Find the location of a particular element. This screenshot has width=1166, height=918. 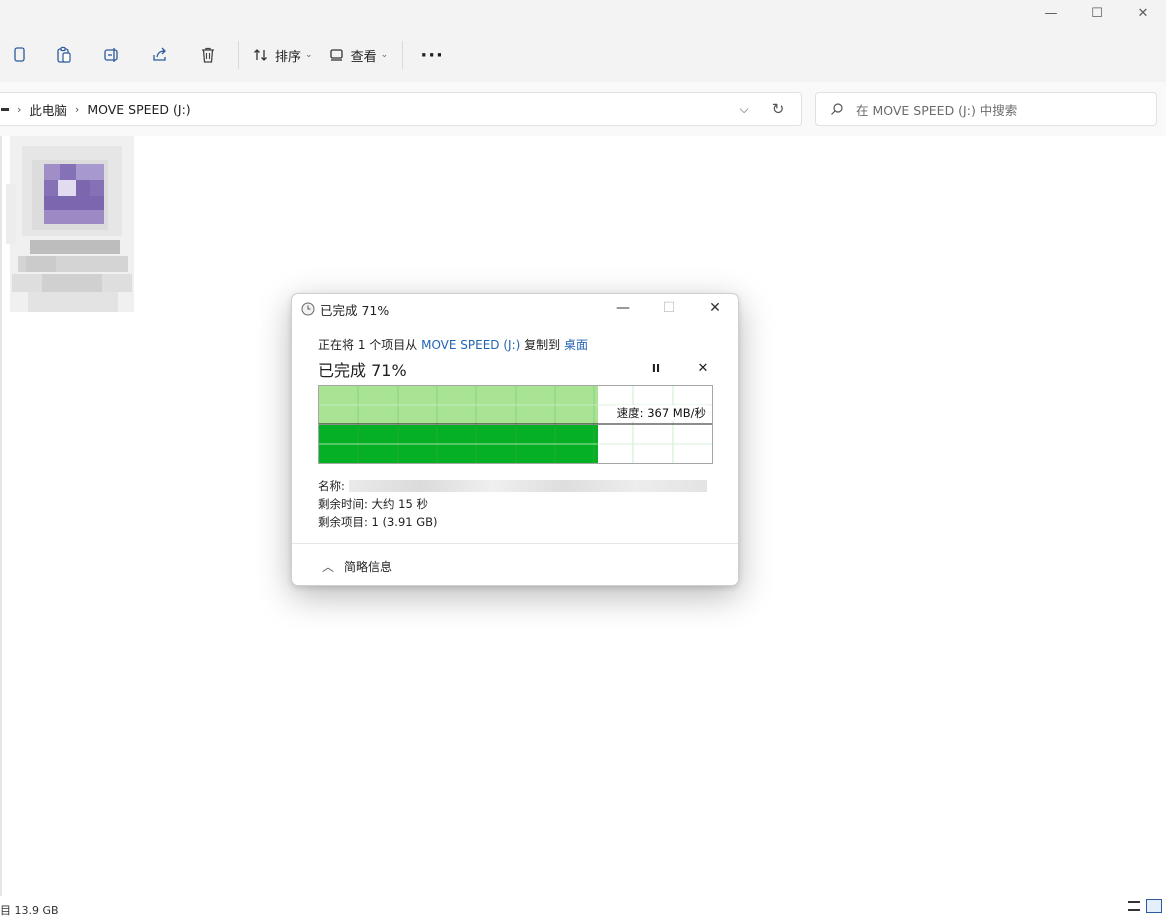

pause-button: II is located at coordinates (656, 368).